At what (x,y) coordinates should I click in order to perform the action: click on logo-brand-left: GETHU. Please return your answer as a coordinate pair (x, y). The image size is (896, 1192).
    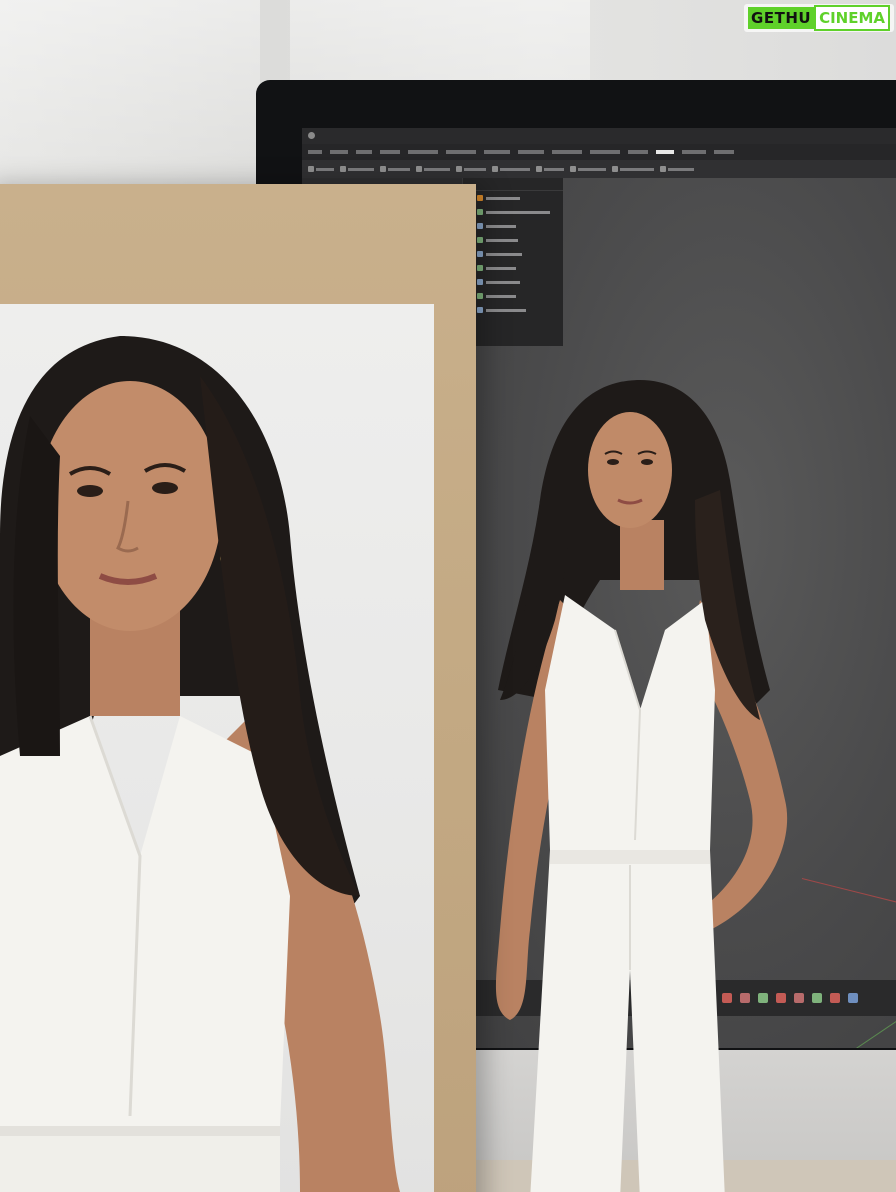
    Looking at the image, I should click on (781, 18).